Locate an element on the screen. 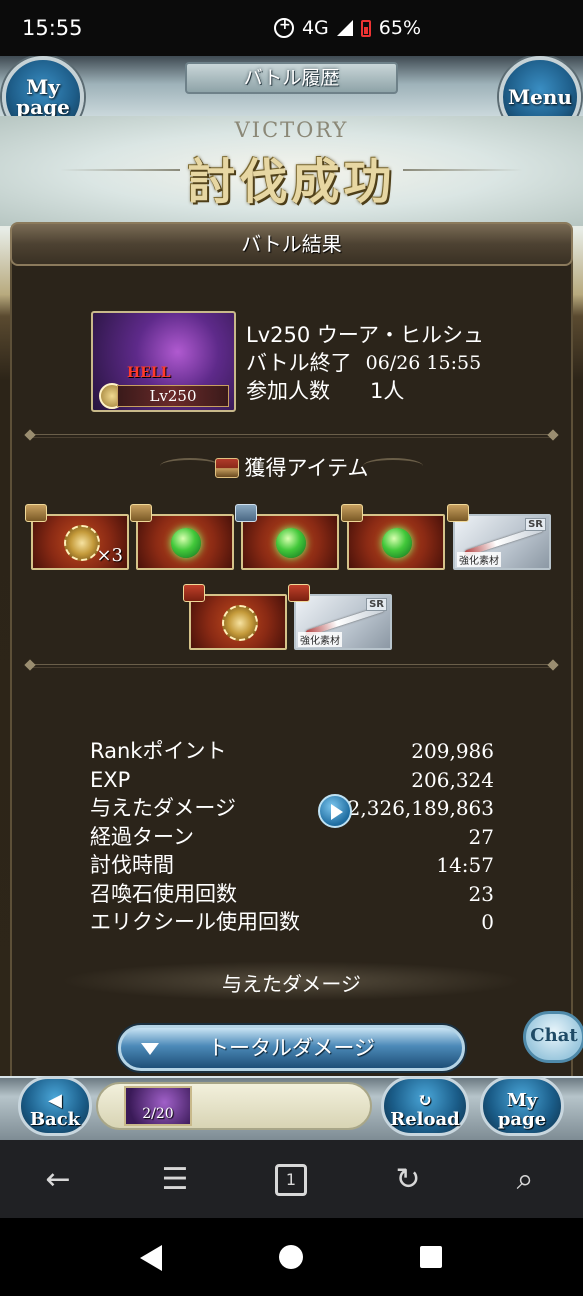 The height and width of the screenshot is (1296, 583). nav-home-icon is located at coordinates (291, 1257).